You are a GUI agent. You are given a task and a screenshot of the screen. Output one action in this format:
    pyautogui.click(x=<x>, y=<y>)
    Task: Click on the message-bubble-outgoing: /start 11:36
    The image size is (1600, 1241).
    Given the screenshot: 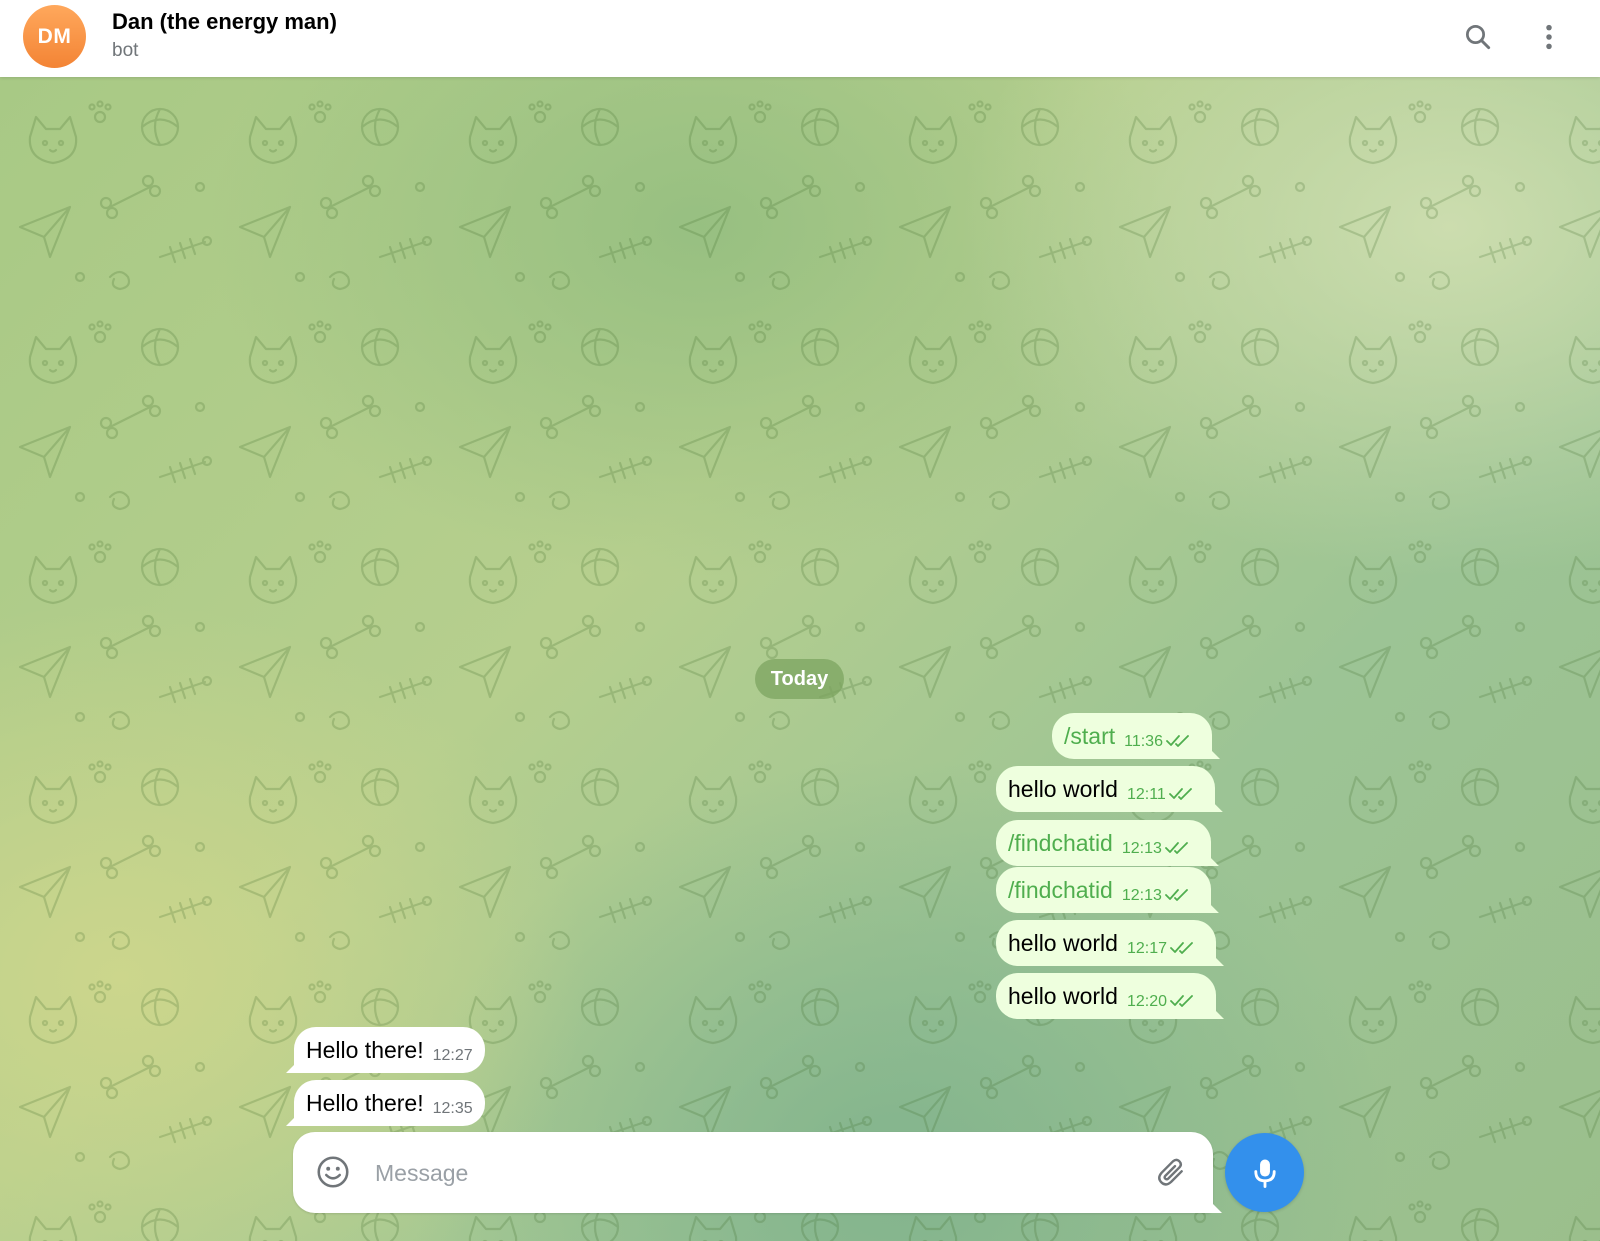 What is the action you would take?
    pyautogui.click(x=1132, y=736)
    